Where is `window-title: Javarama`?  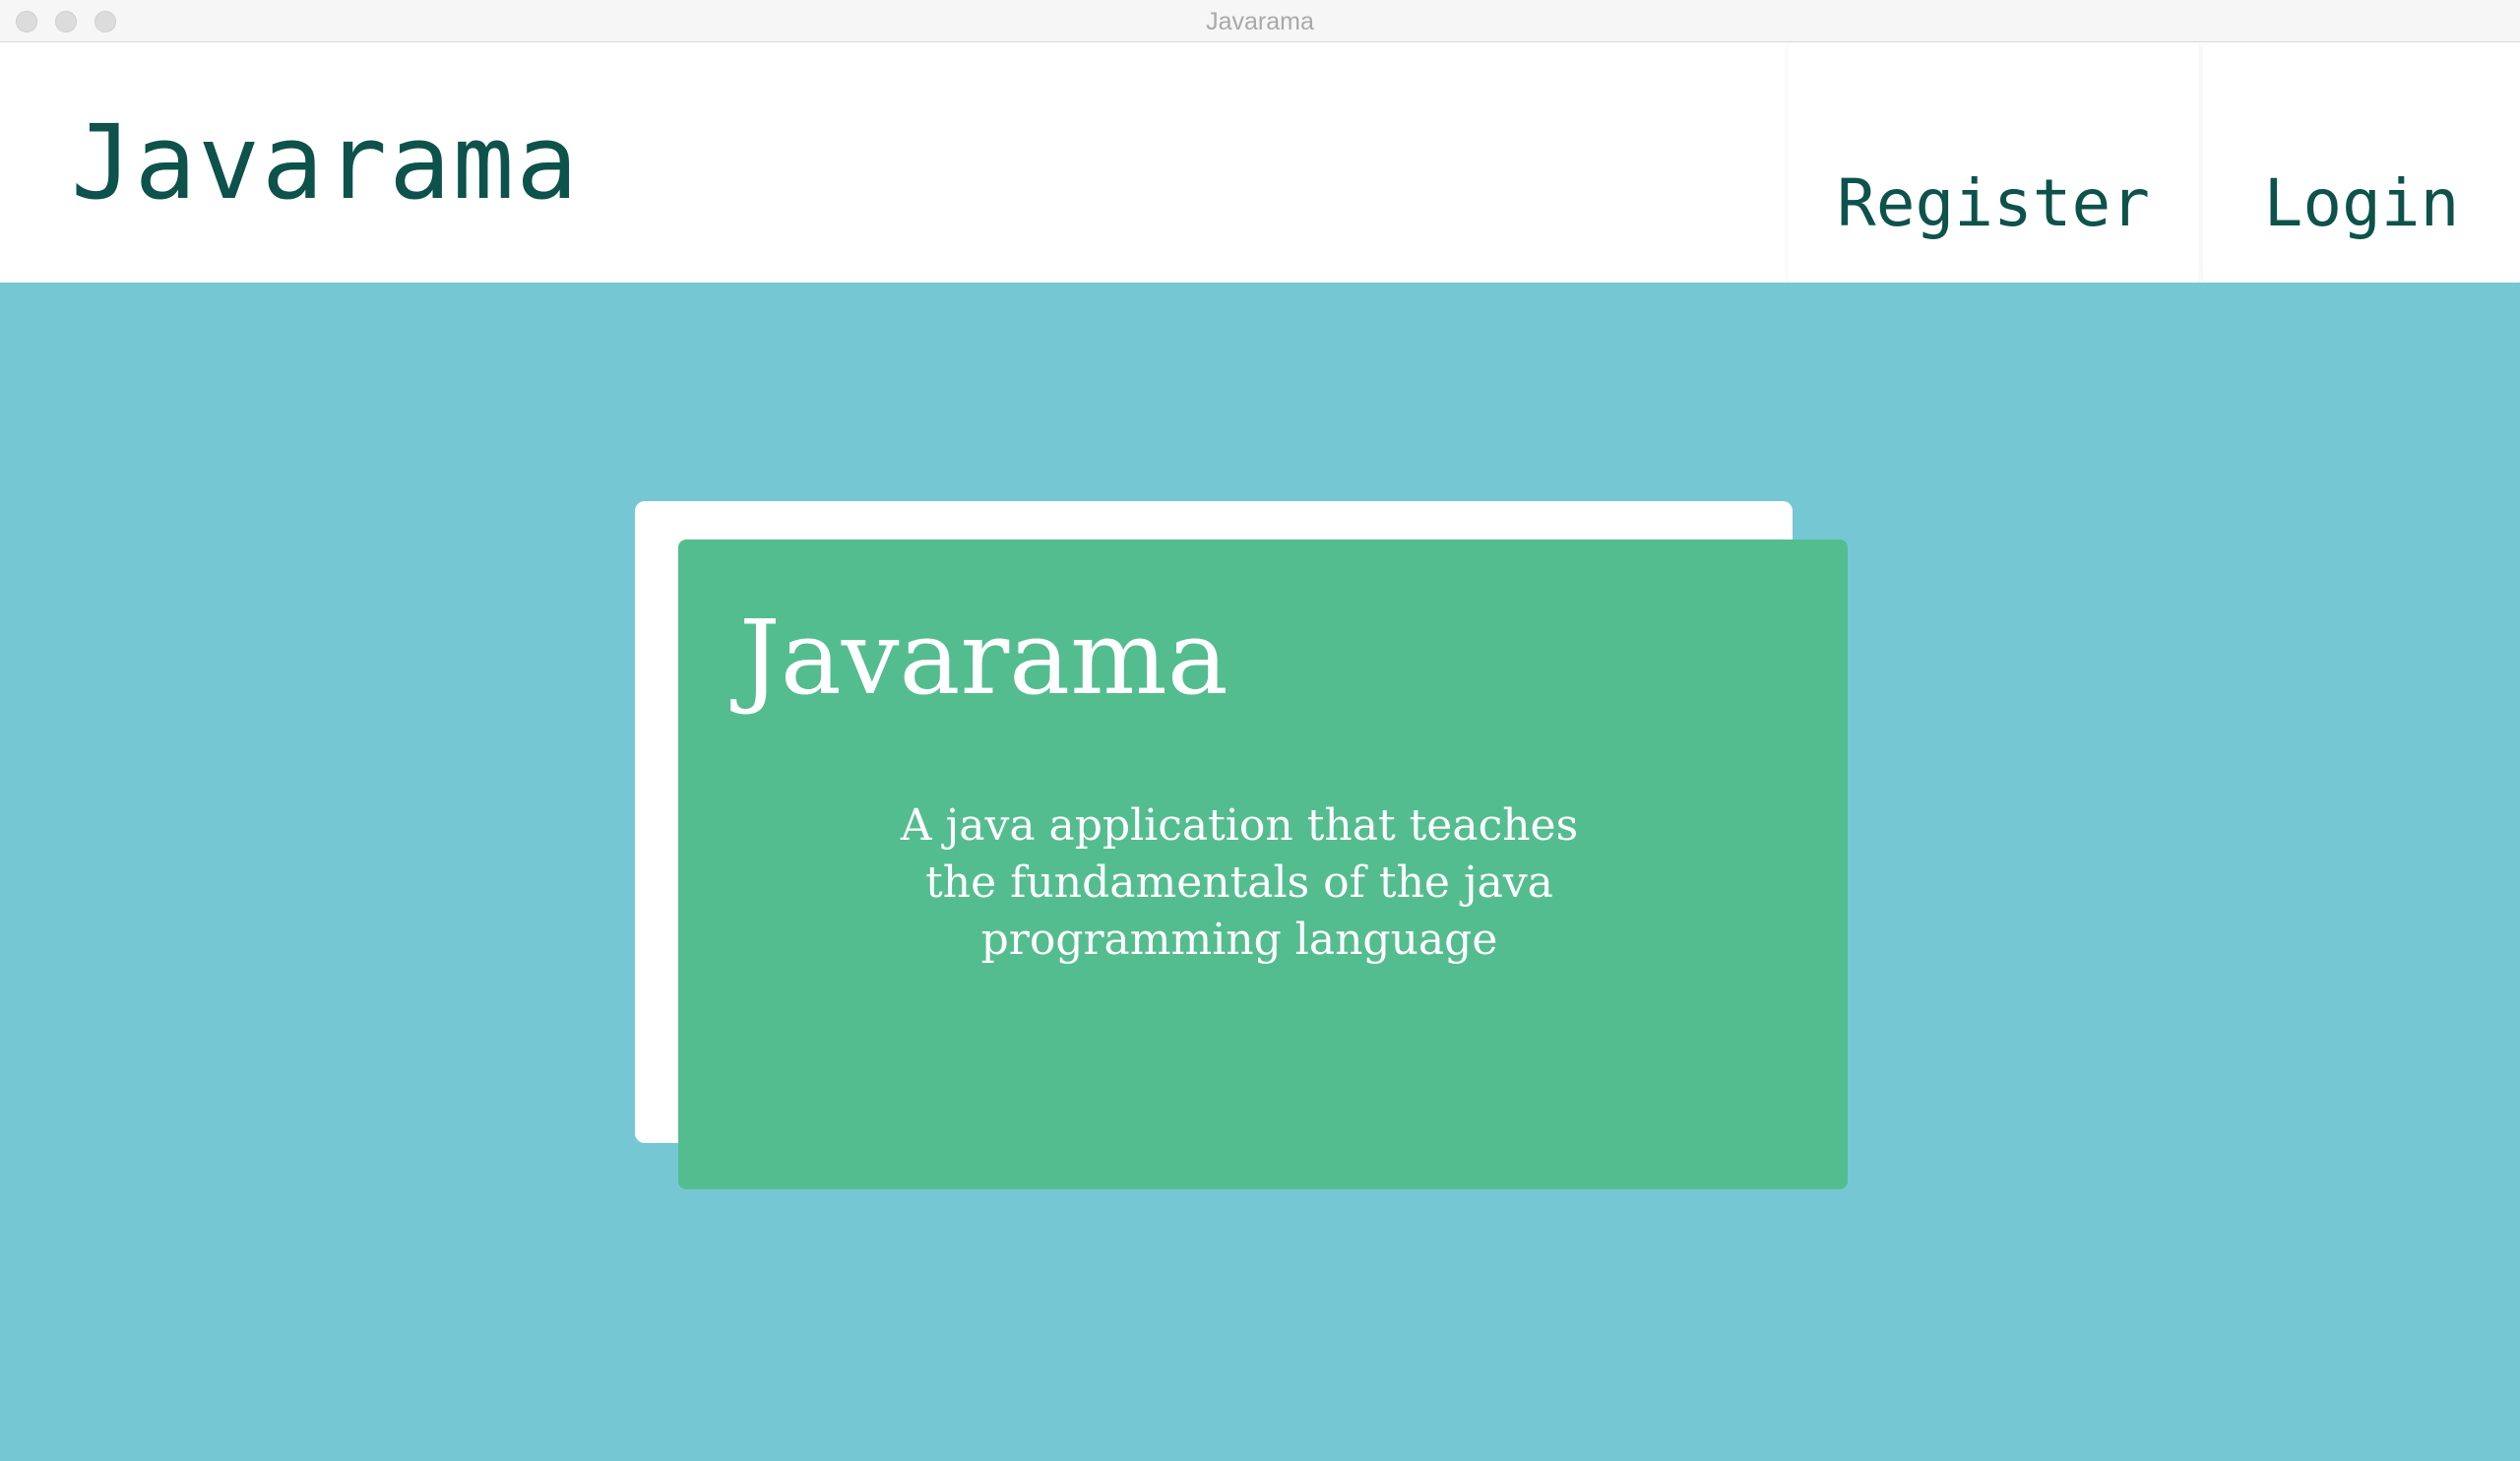
window-title: Javarama is located at coordinates (1260, 21).